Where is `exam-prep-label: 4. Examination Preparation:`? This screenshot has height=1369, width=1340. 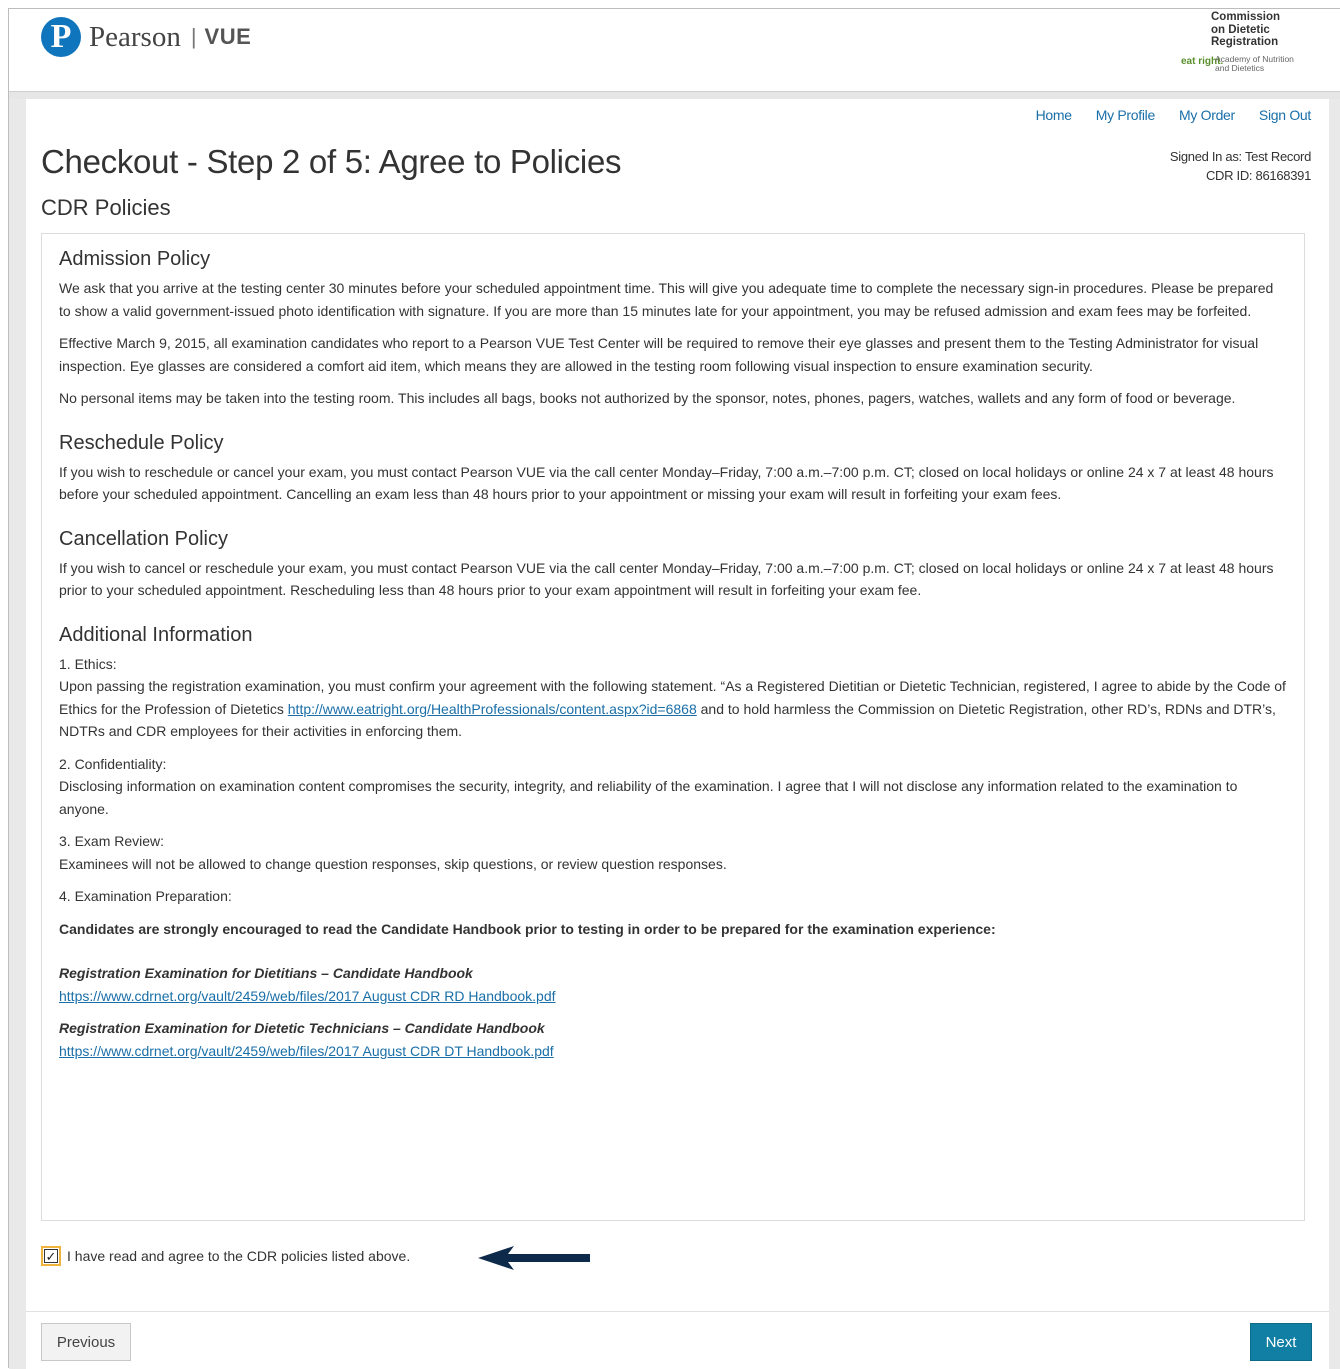 exam-prep-label: 4. Examination Preparation: is located at coordinates (145, 896).